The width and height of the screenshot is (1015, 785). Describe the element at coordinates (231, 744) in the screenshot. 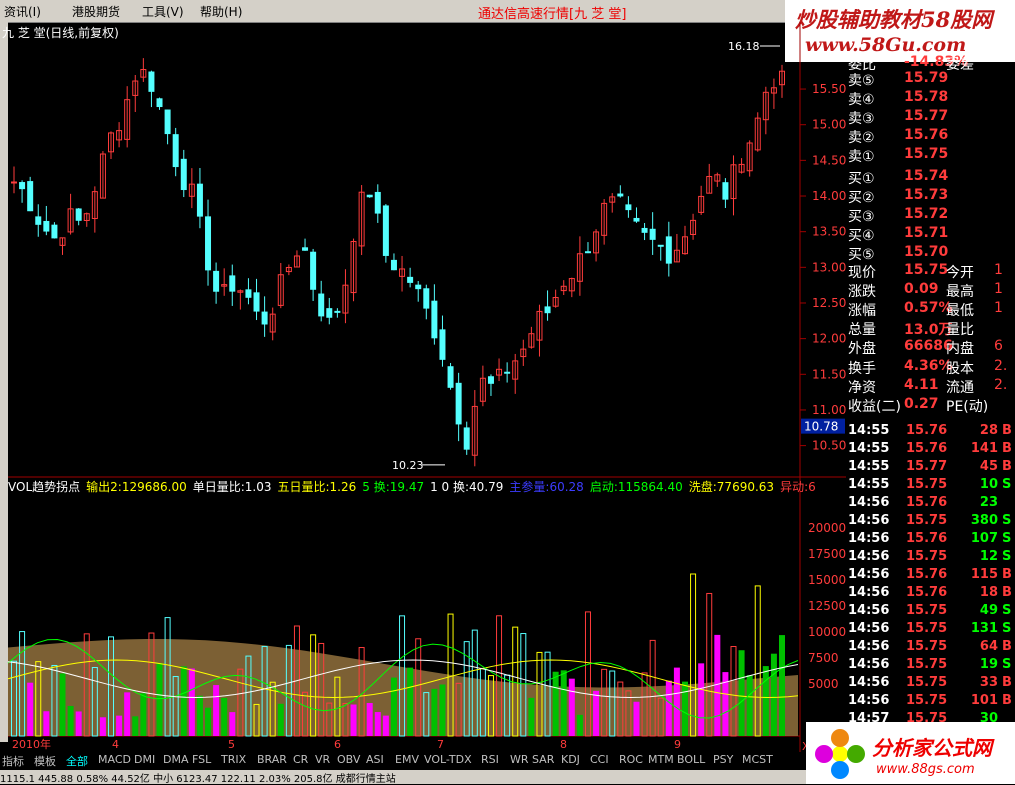

I see `x-axis-label: 5` at that location.